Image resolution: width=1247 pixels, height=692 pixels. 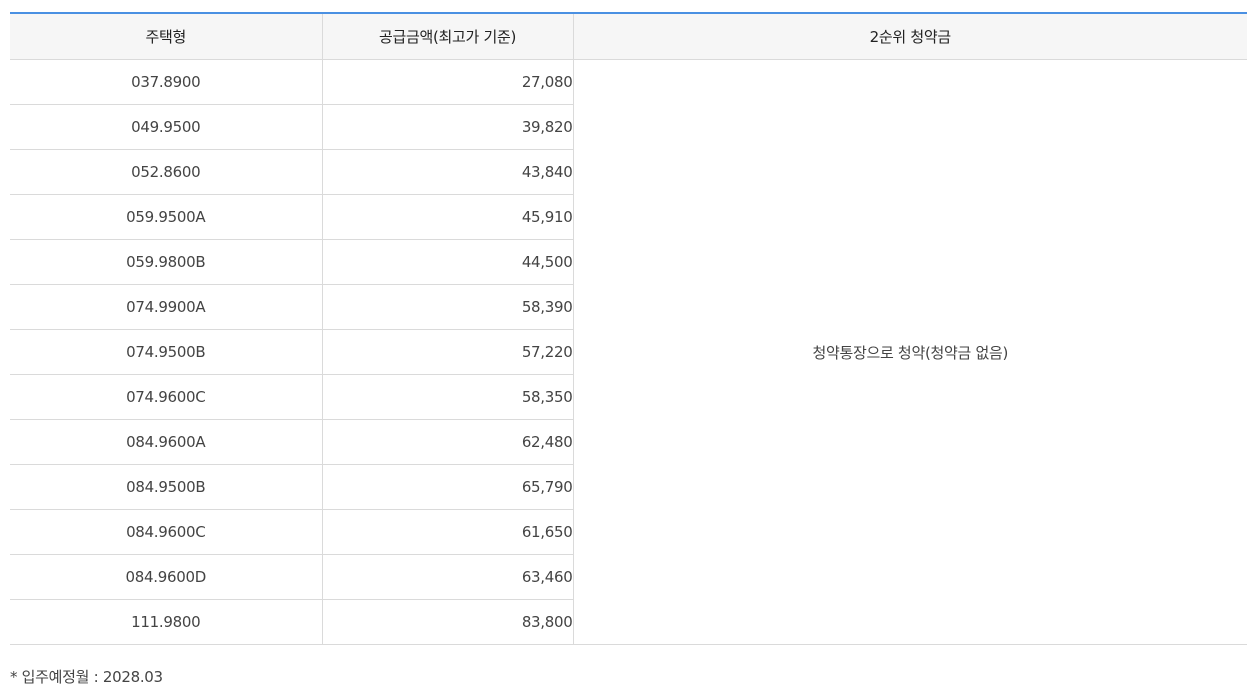 What do you see at coordinates (447, 622) in the screenshot?
I see `supply-amount-cell: 83,800` at bounding box center [447, 622].